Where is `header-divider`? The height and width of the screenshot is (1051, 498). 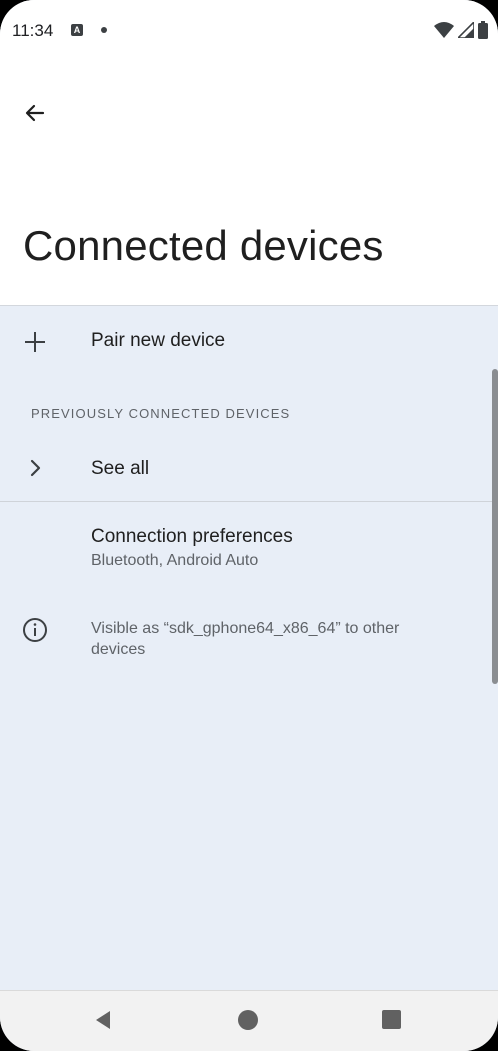 header-divider is located at coordinates (249, 305).